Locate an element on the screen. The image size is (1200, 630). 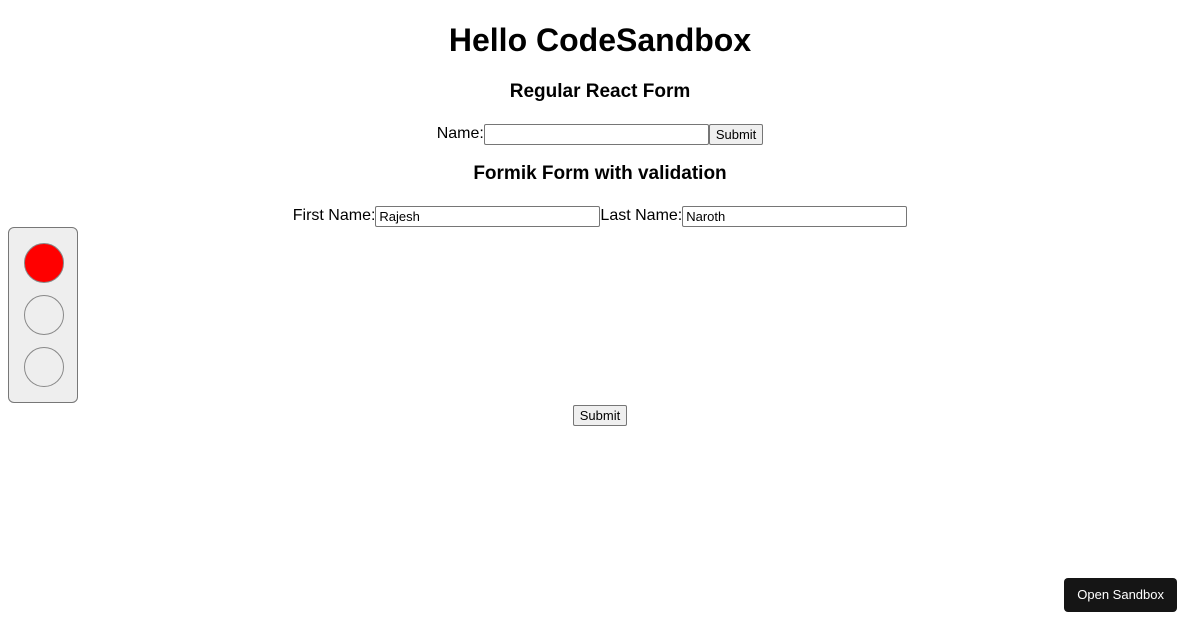
traffic-light-red-lamp is located at coordinates (44, 263).